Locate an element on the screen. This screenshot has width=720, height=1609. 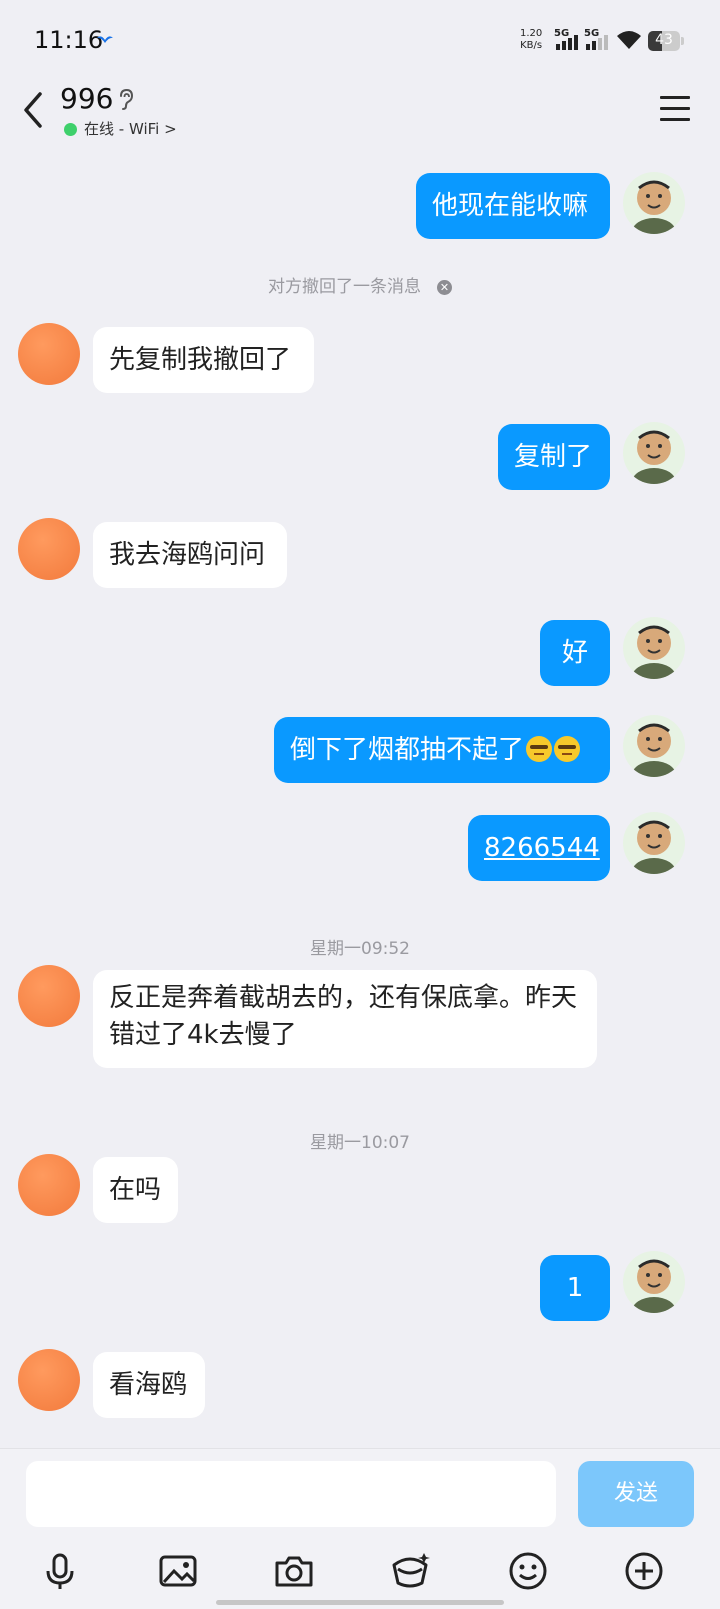
battery-percent: 43 is located at coordinates (664, 40).